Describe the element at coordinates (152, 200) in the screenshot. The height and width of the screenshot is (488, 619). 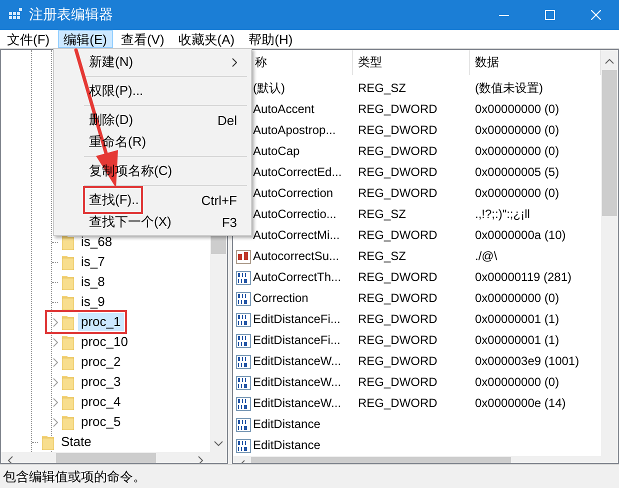
I see `menu-item: 查找(F).. Ctrl+F` at that location.